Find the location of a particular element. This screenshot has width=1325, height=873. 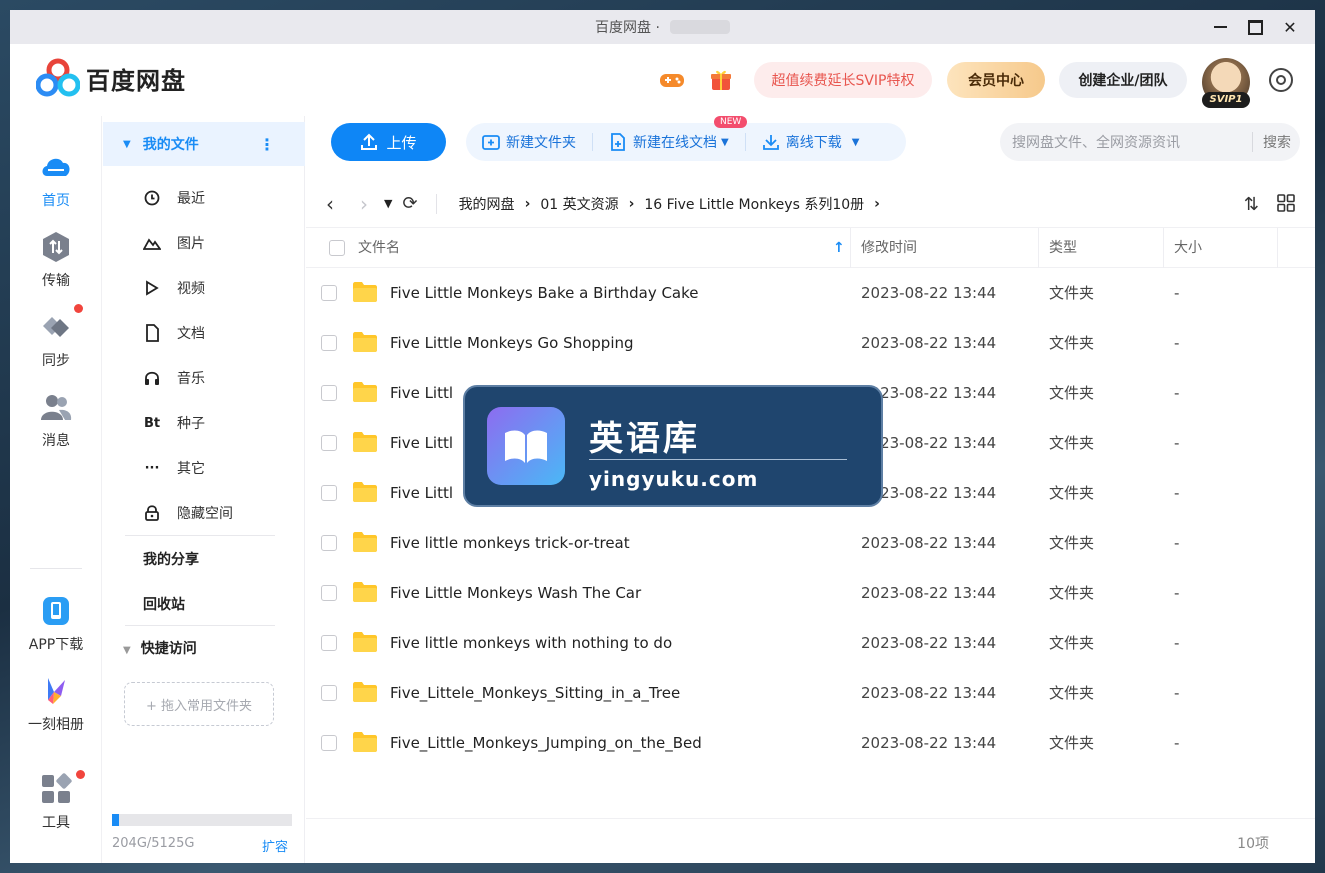

header-modified-time: 修改时间 is located at coordinates (945, 248).